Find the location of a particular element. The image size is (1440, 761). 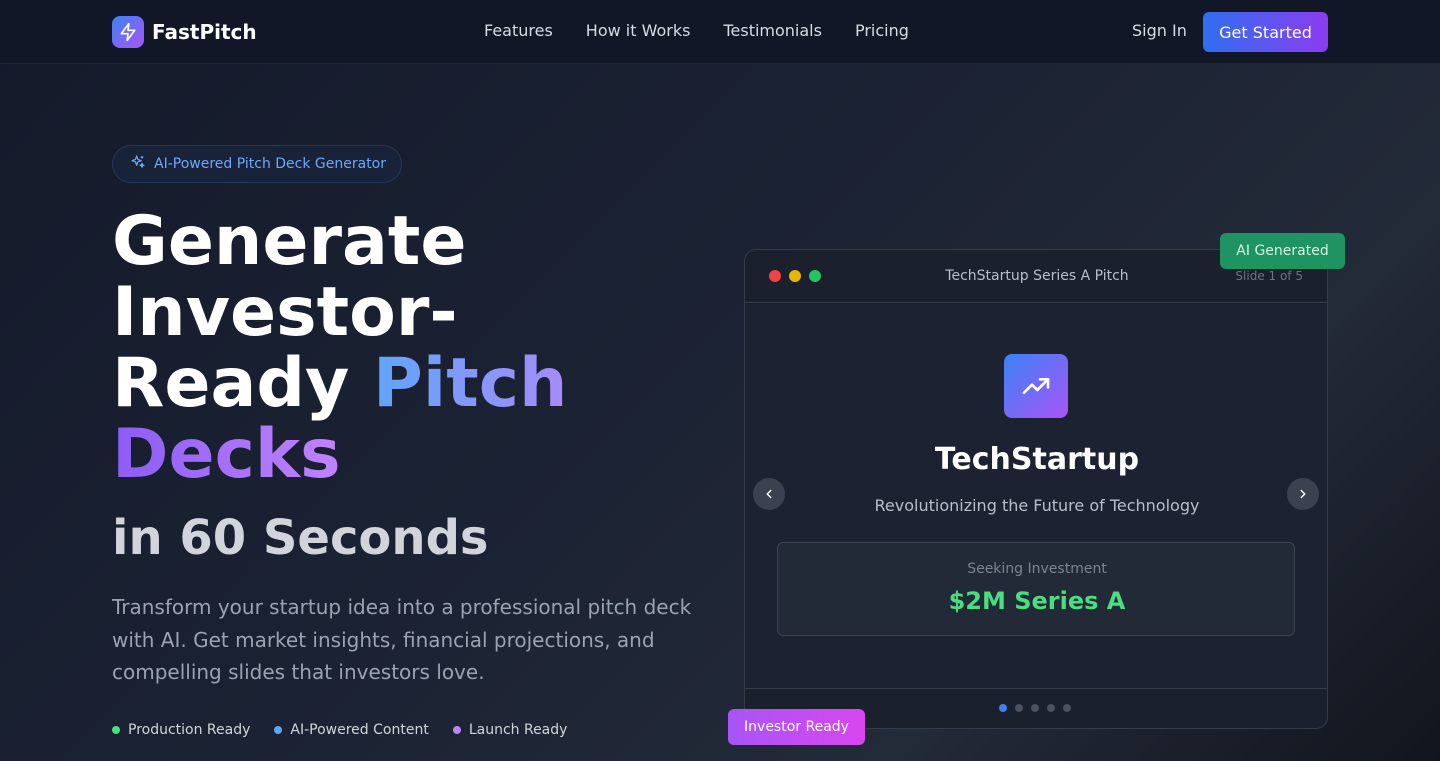

hero-badge: AI-Powered Pitch Deck Generator is located at coordinates (257, 164).